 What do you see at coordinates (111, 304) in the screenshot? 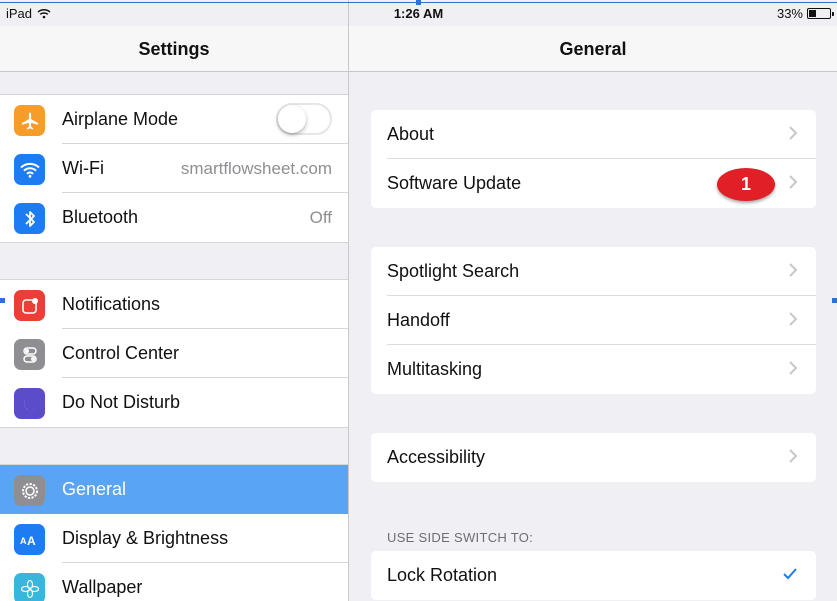
I see `sidebar-item-label: Notifications` at bounding box center [111, 304].